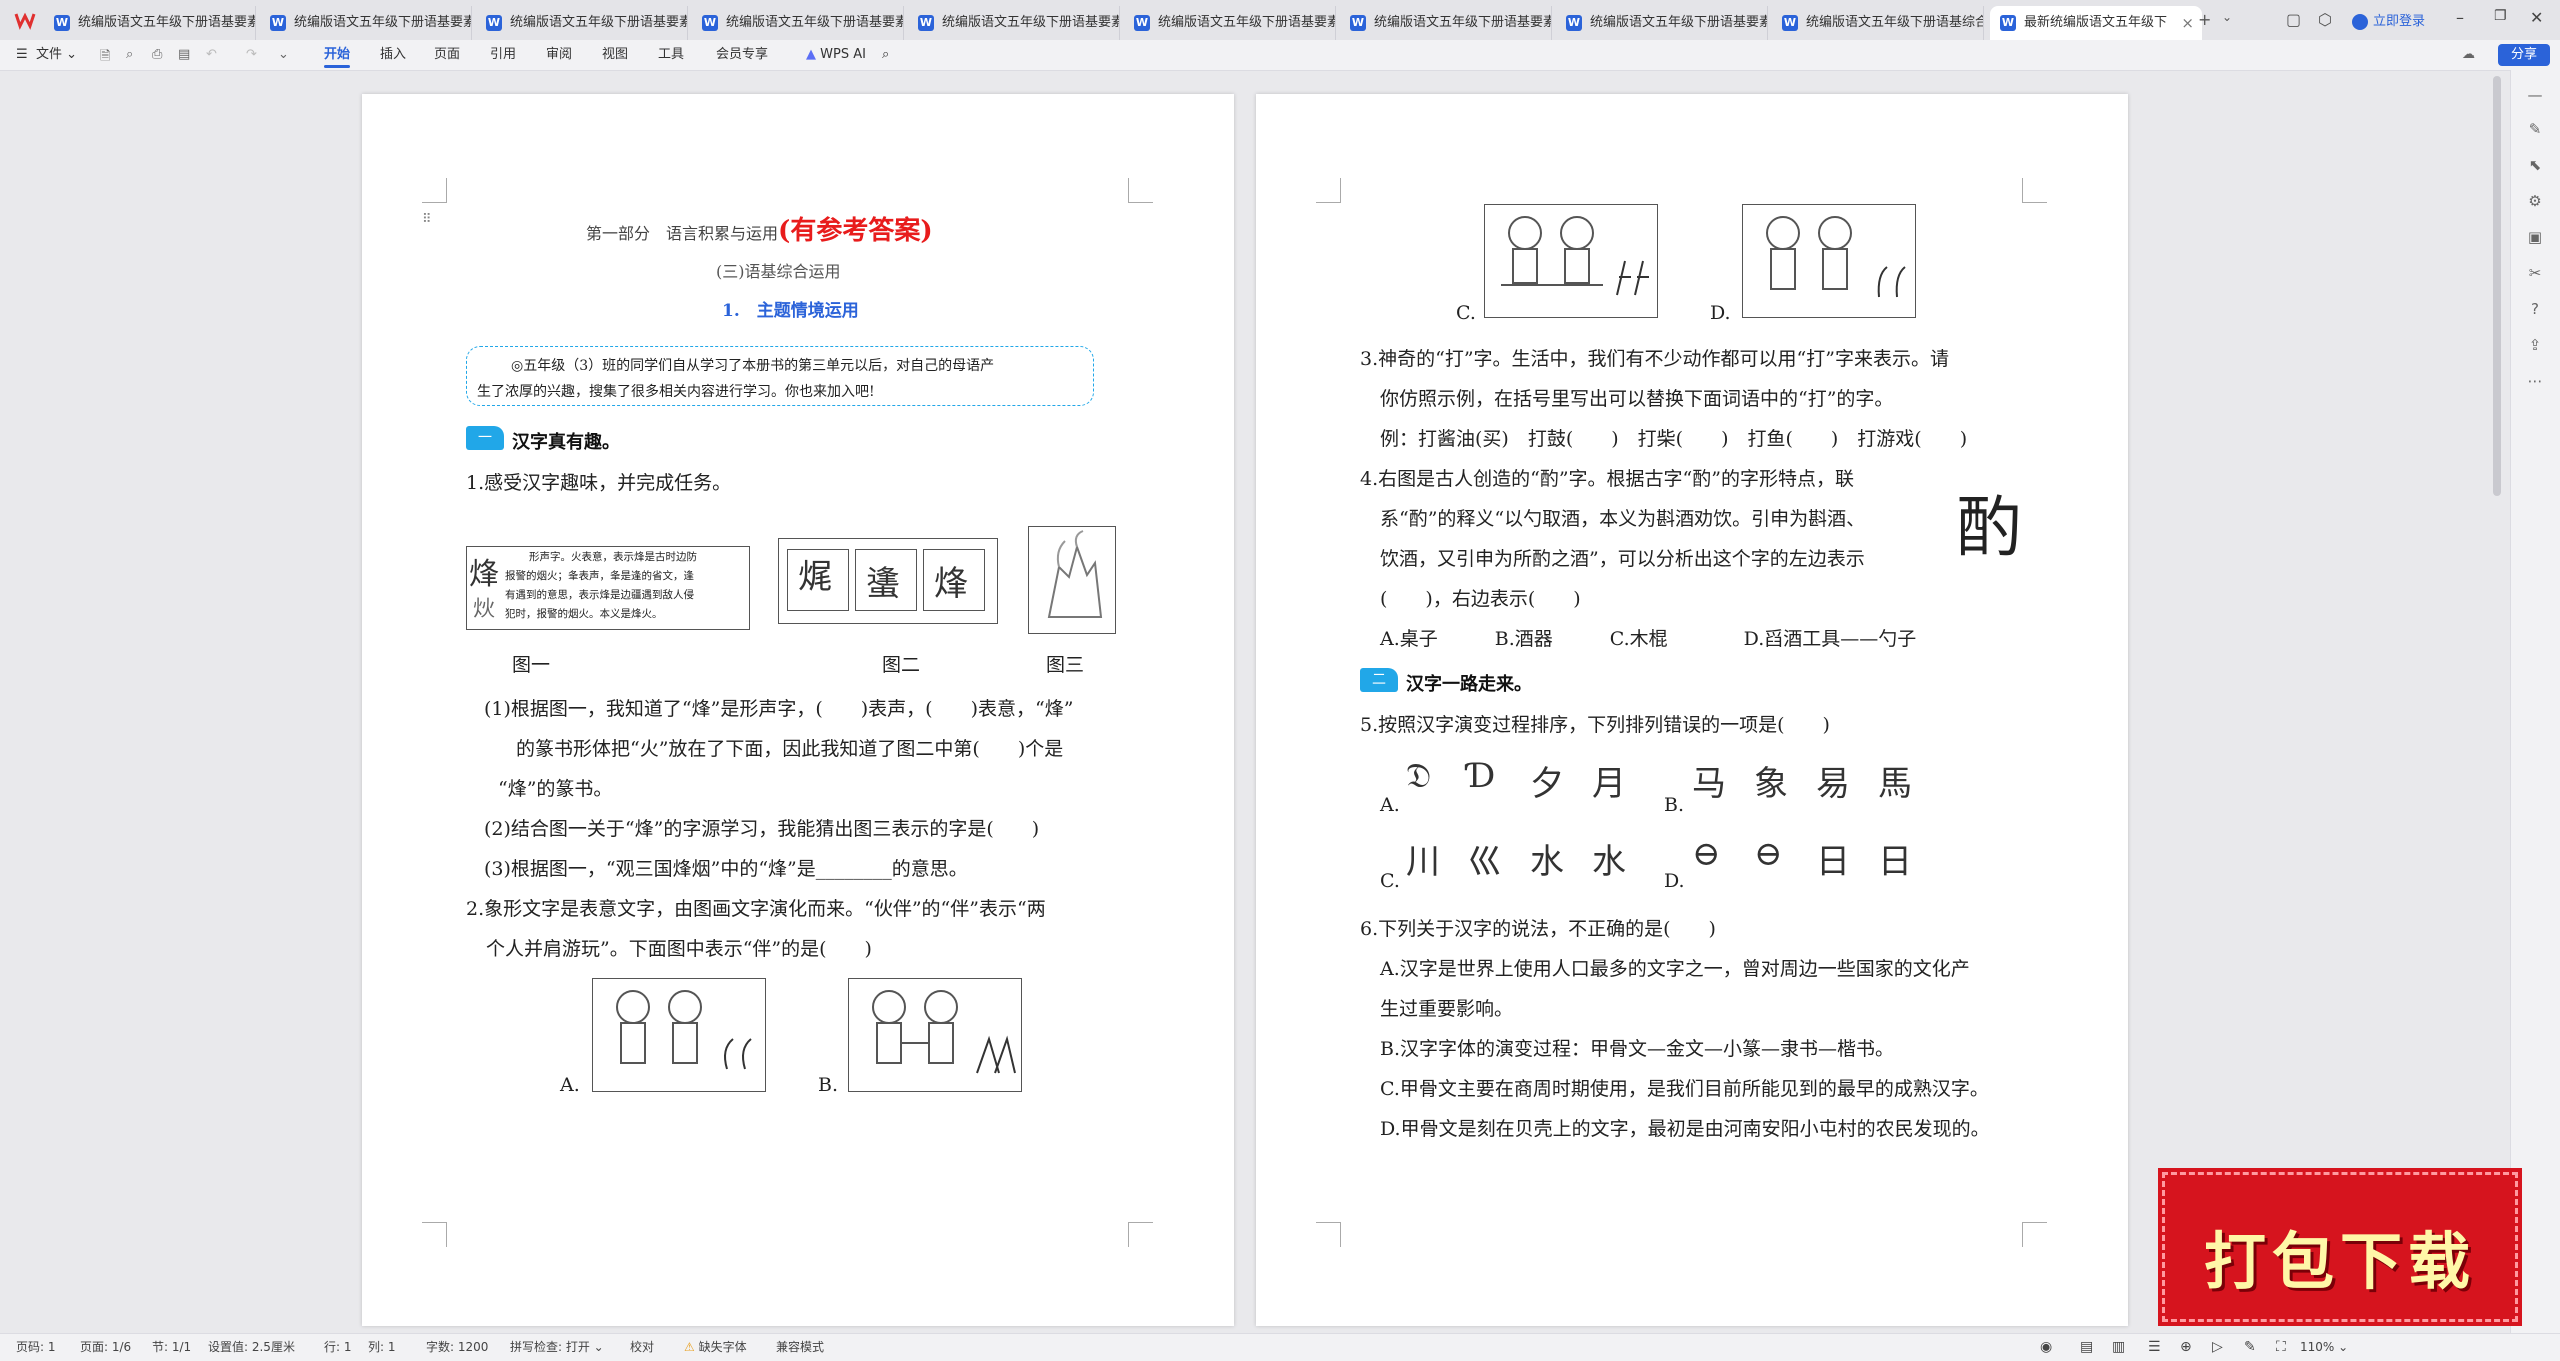 The width and height of the screenshot is (2560, 1361). What do you see at coordinates (2227, 17) in the screenshot?
I see `tab-list-chevron-icon: ⌄` at bounding box center [2227, 17].